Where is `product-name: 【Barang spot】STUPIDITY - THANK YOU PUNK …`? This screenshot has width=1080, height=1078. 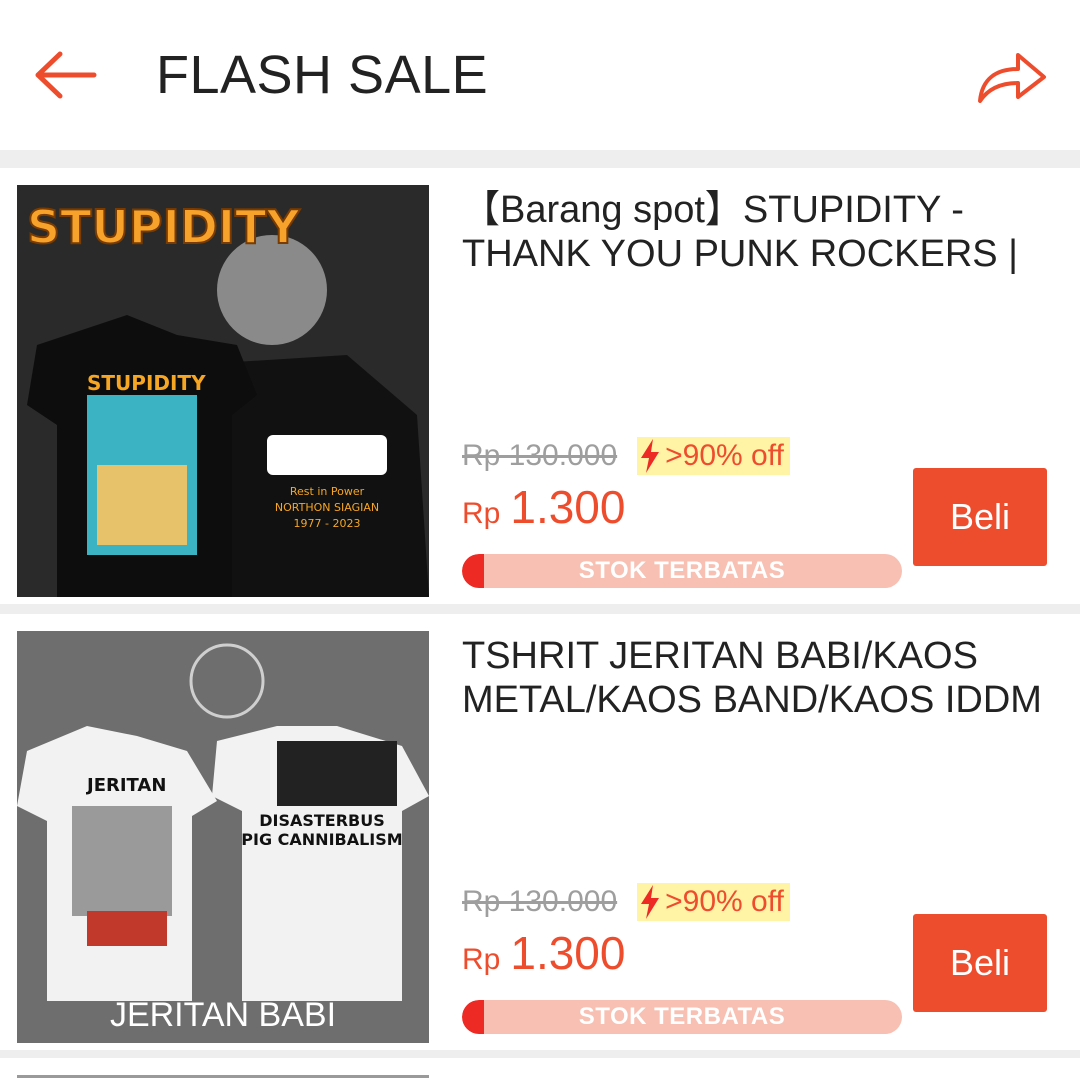
product-name: 【Barang spot】STUPIDITY - THANK YOU PUNK … is located at coordinates (757, 233).